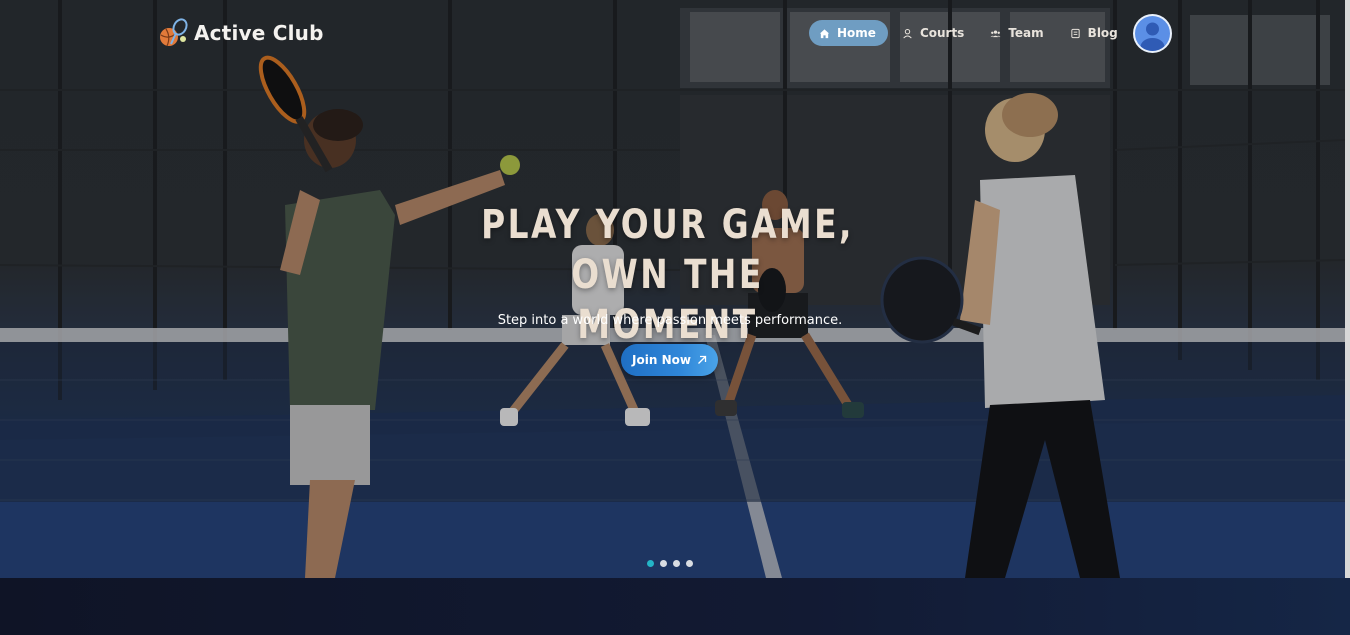 The width and height of the screenshot is (1350, 635). I want to click on nav-item-home: Home, so click(848, 33).